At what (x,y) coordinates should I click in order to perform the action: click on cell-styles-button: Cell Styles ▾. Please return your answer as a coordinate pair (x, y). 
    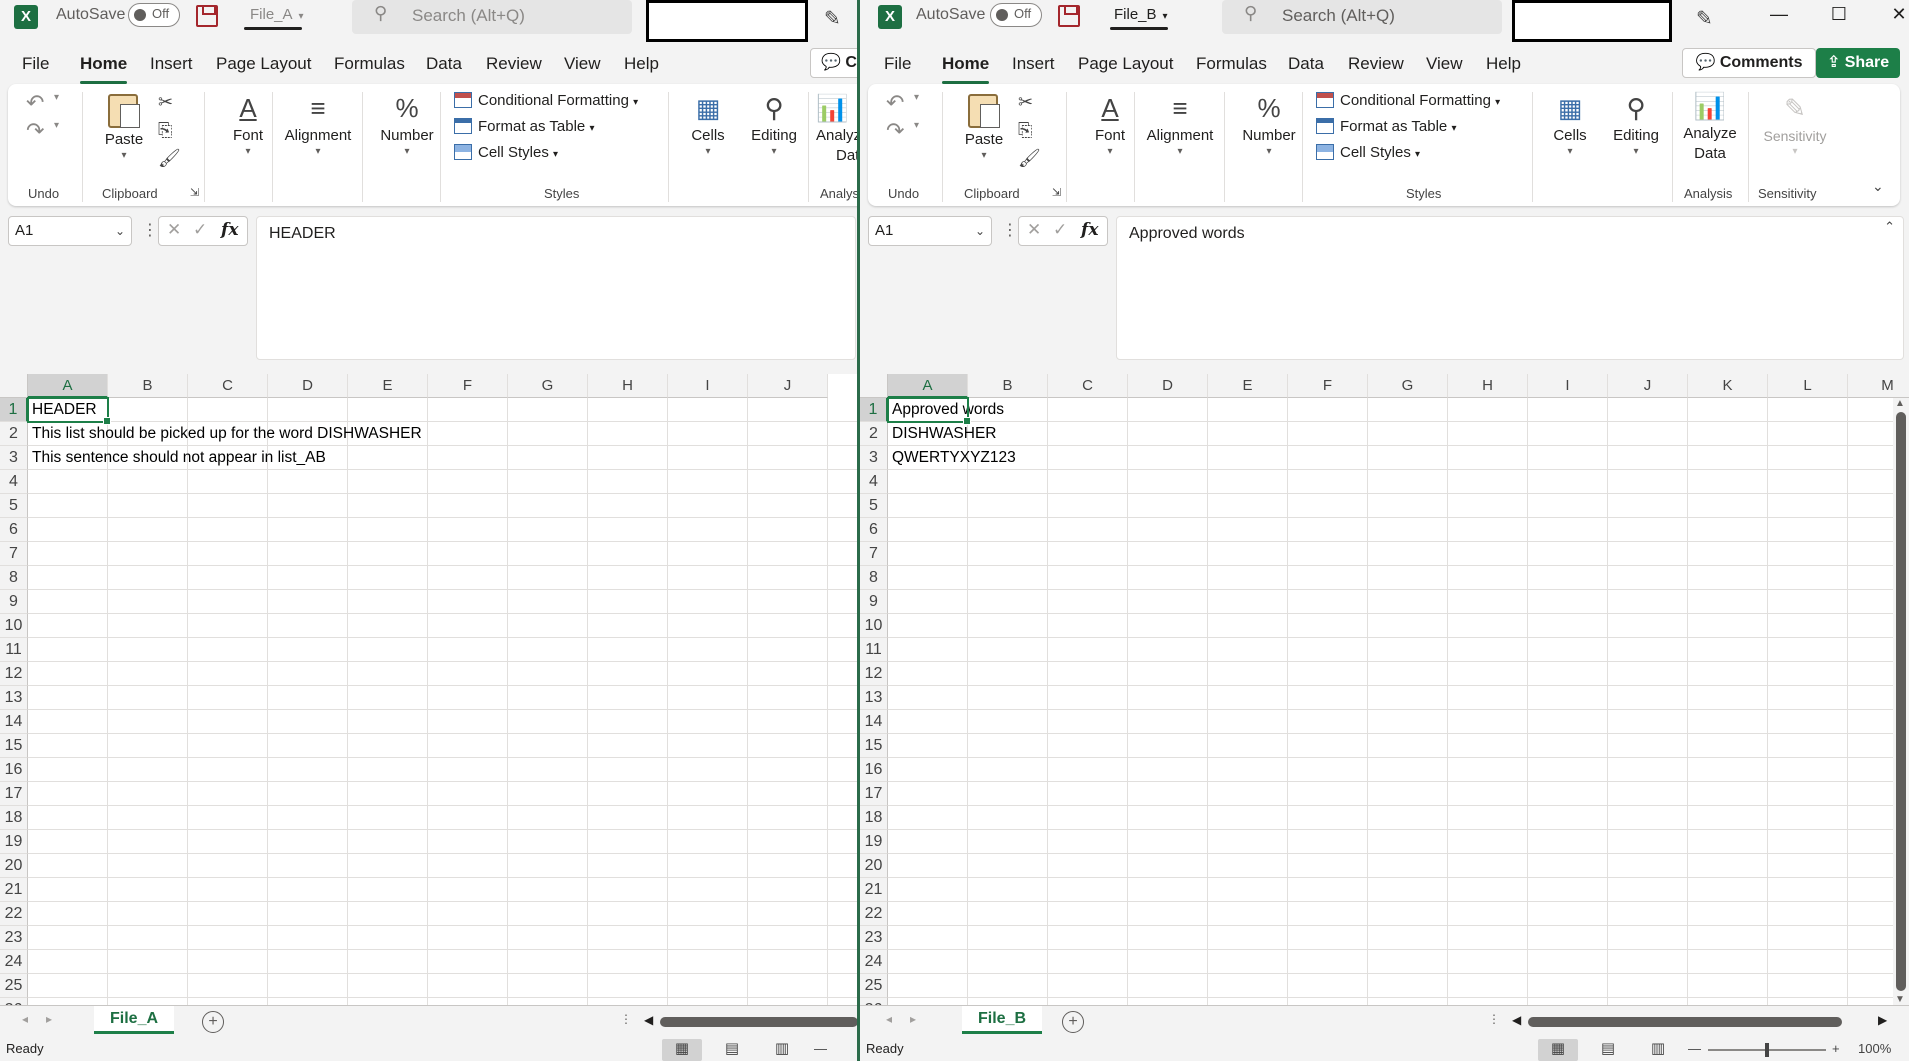
    Looking at the image, I should click on (1368, 152).